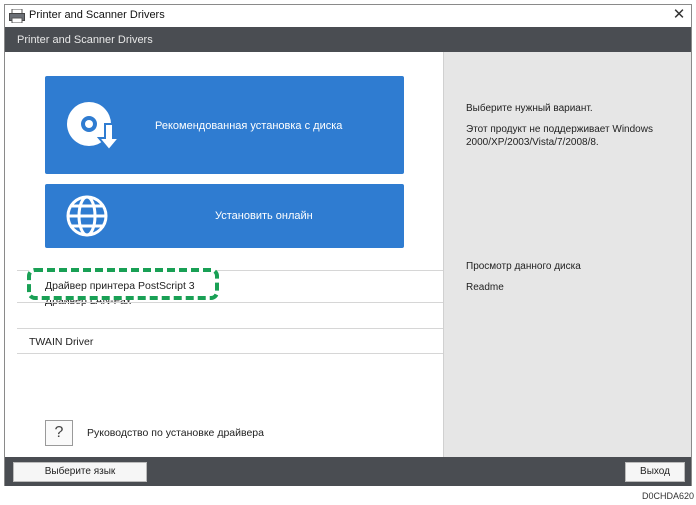 The height and width of the screenshot is (505, 696). I want to click on disc-install-icon, so click(94, 128).